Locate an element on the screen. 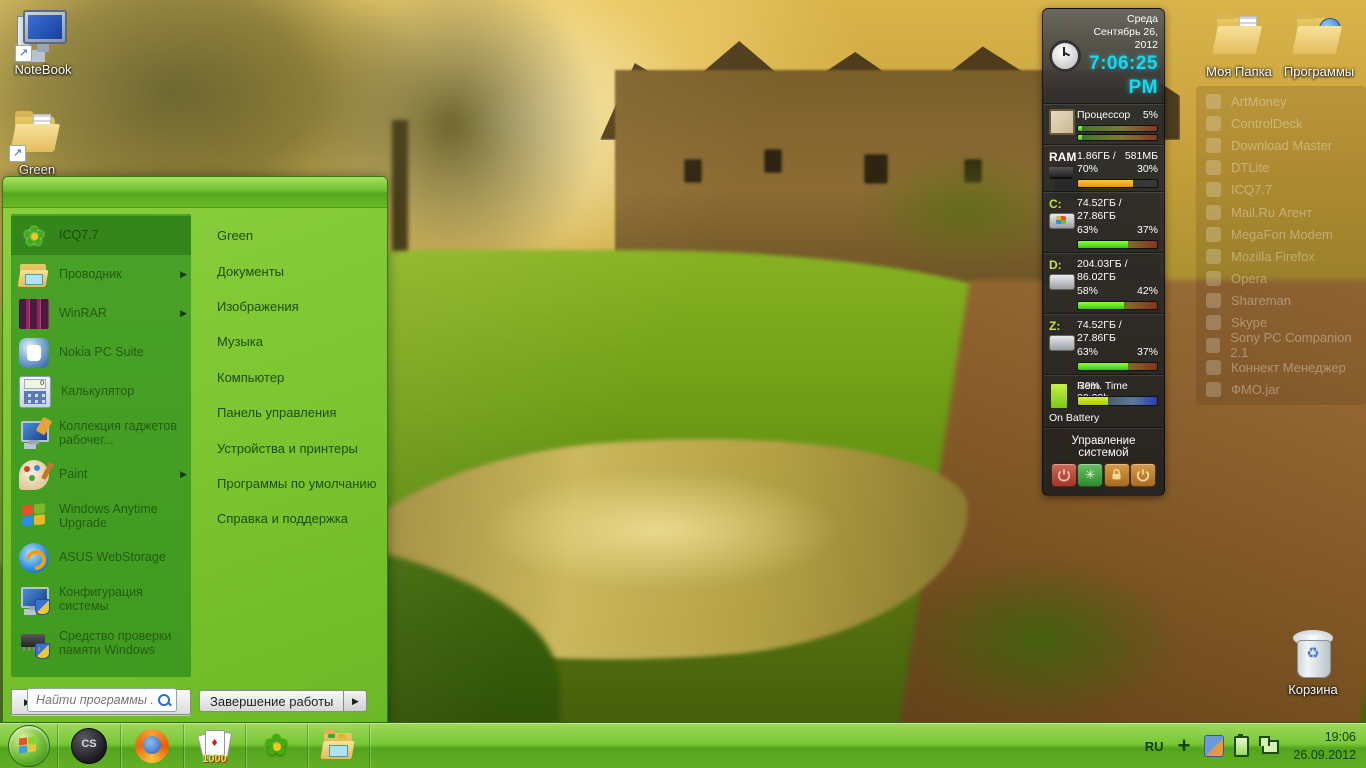  gadget-drive-c-section: C: 74.52ГБ / 27.86ГБ 63% 37% is located at coordinates (1103, 222).